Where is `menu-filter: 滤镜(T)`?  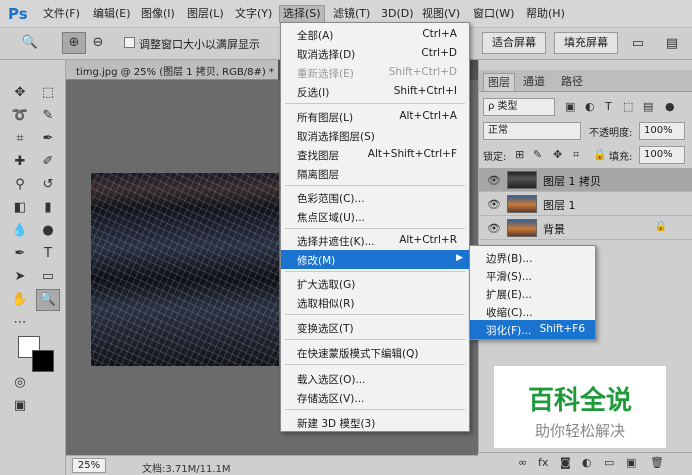 menu-filter: 滤镜(T) is located at coordinates (351, 14).